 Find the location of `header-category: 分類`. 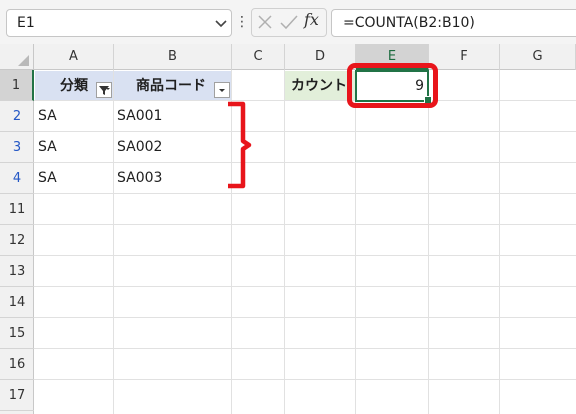

header-category: 分類 is located at coordinates (74, 86).